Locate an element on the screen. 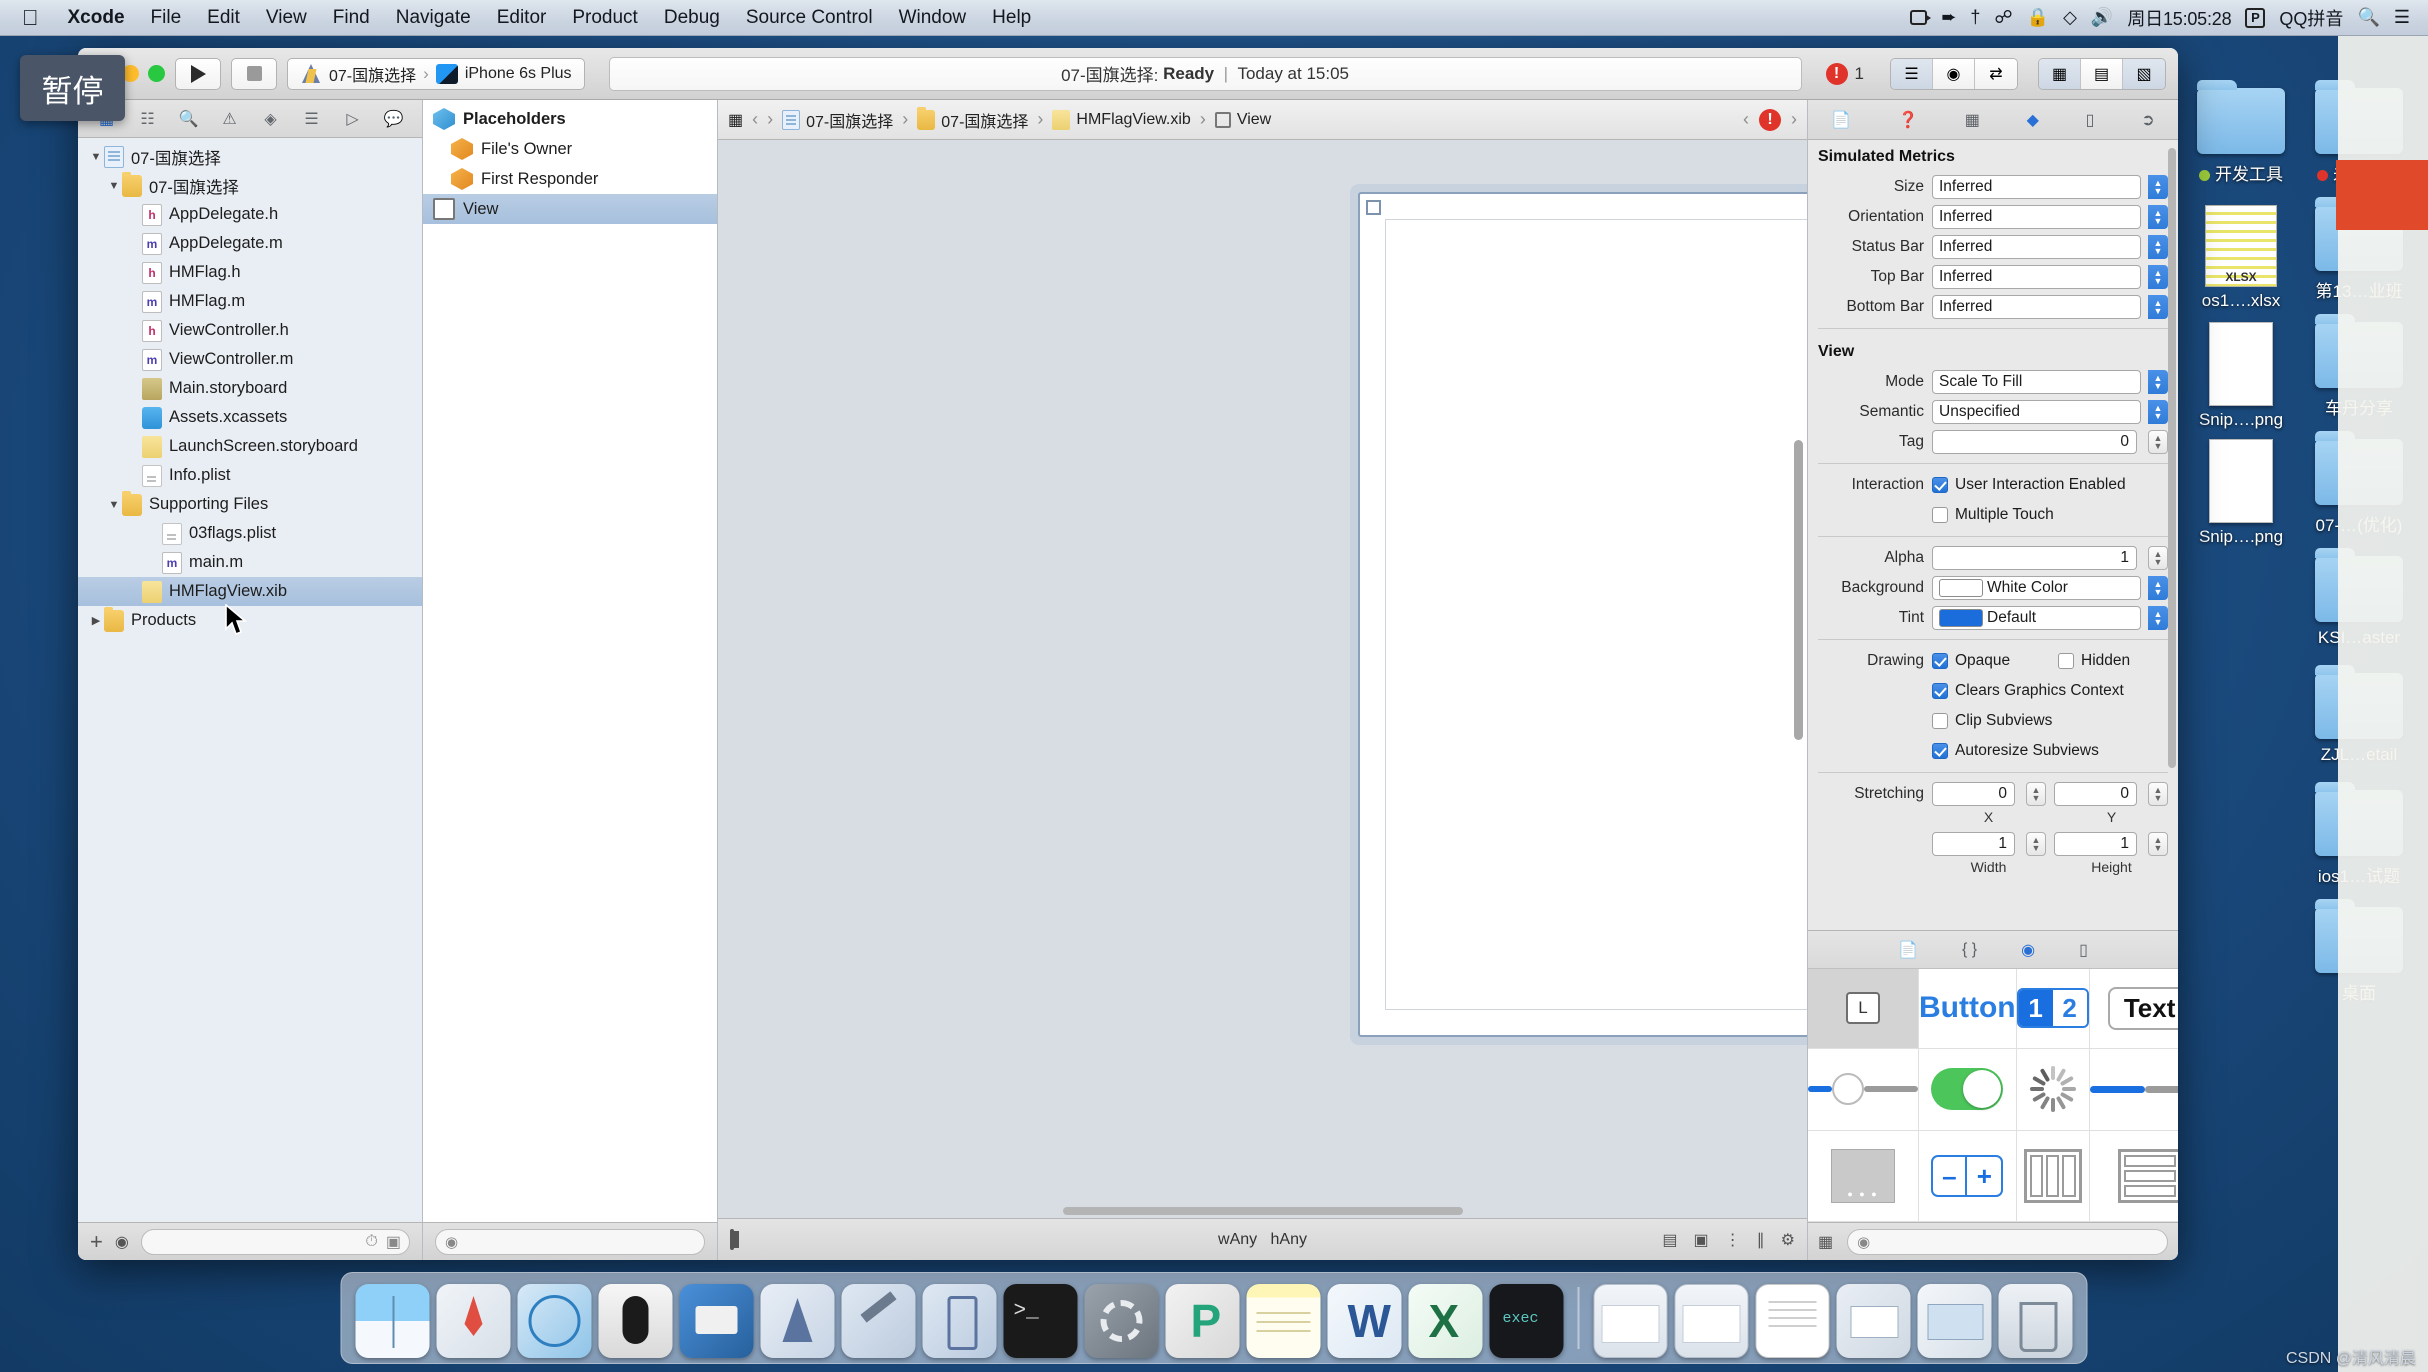  inspector-scrollbar is located at coordinates (2172, 458).